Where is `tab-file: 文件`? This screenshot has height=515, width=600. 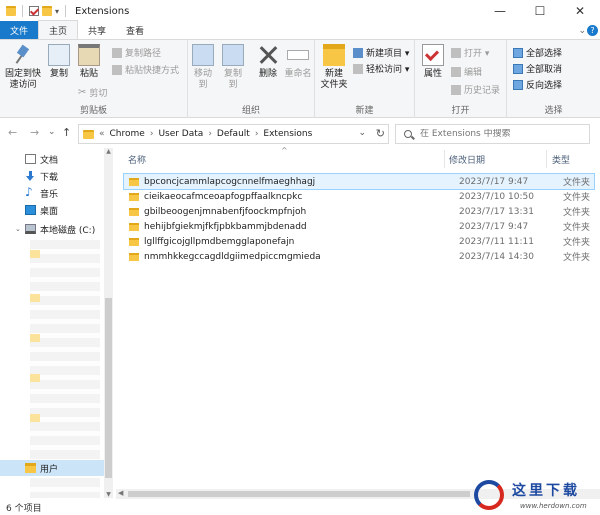 tab-file: 文件 is located at coordinates (19, 30).